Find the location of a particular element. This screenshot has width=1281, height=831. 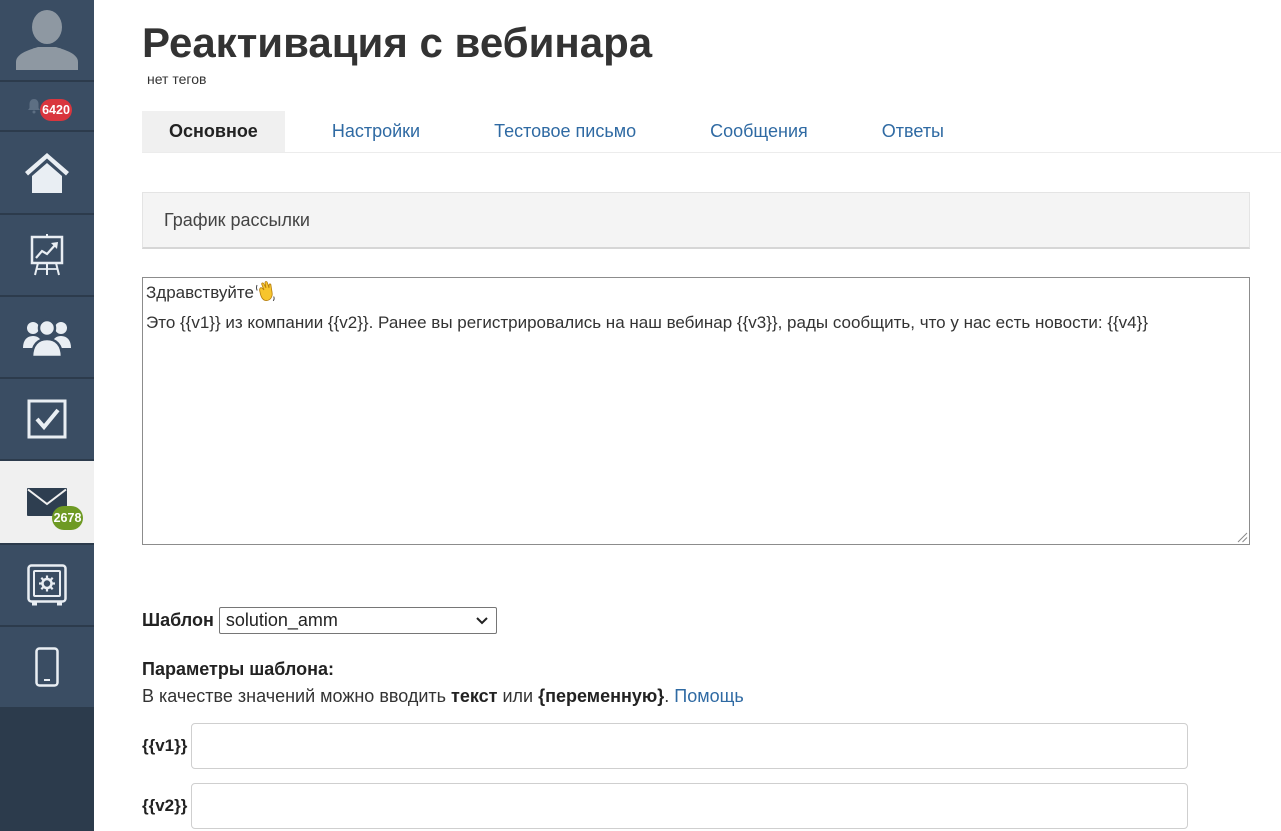

sidebar-item-home is located at coordinates (47, 173).